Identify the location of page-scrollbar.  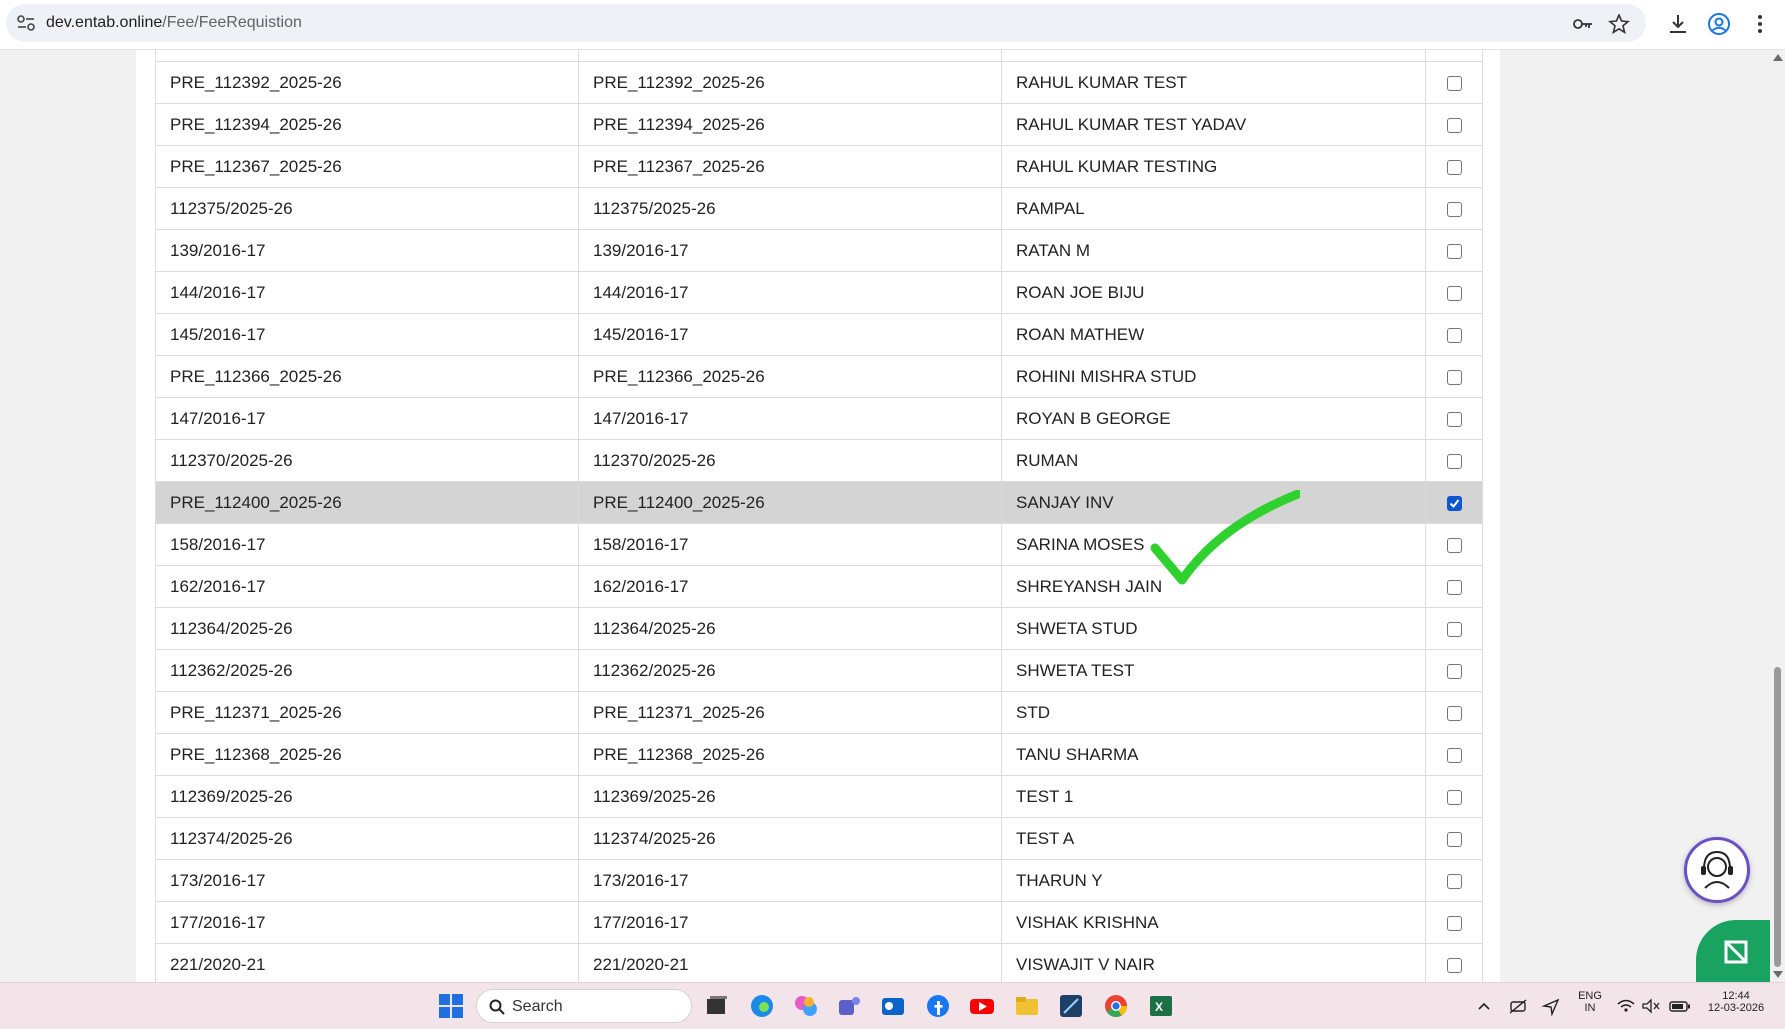
(1777, 516).